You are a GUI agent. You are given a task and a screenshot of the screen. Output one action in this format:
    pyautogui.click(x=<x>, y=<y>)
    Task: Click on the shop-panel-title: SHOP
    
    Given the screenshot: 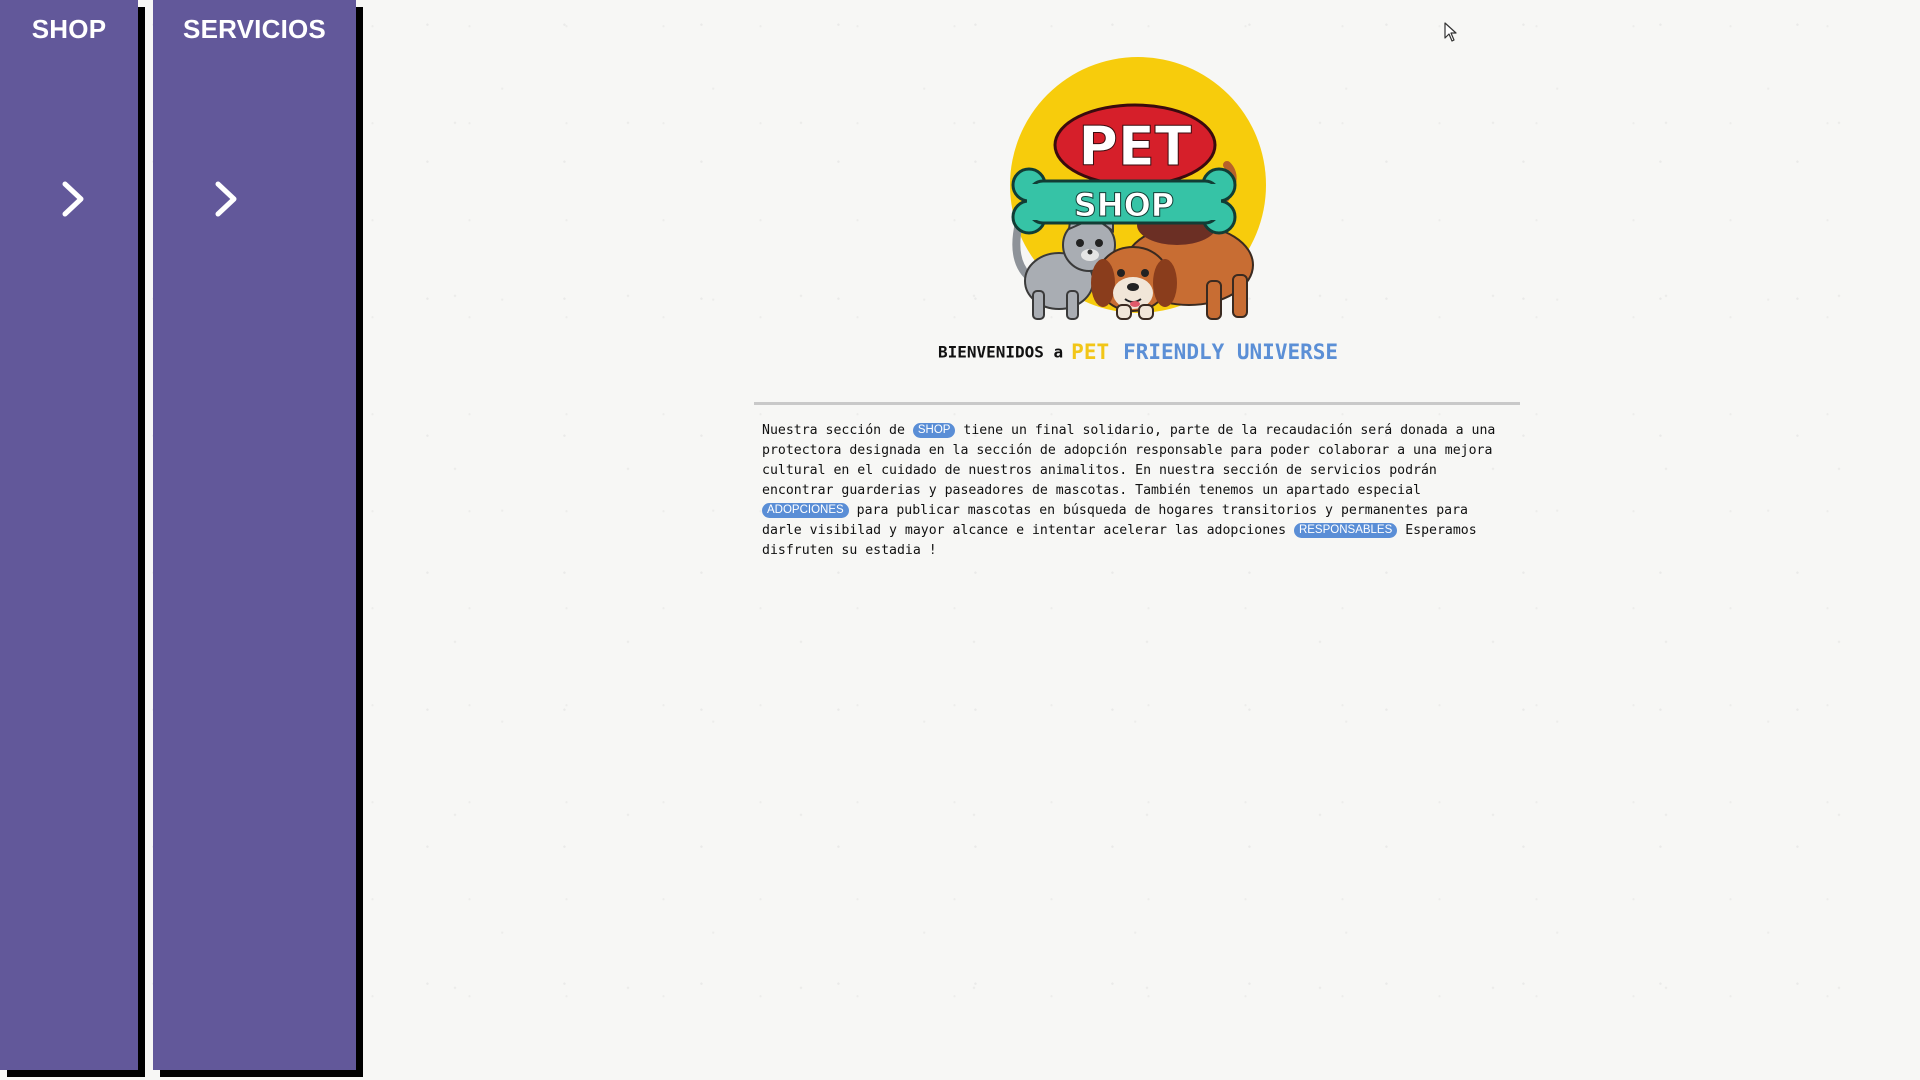 What is the action you would take?
    pyautogui.click(x=69, y=29)
    